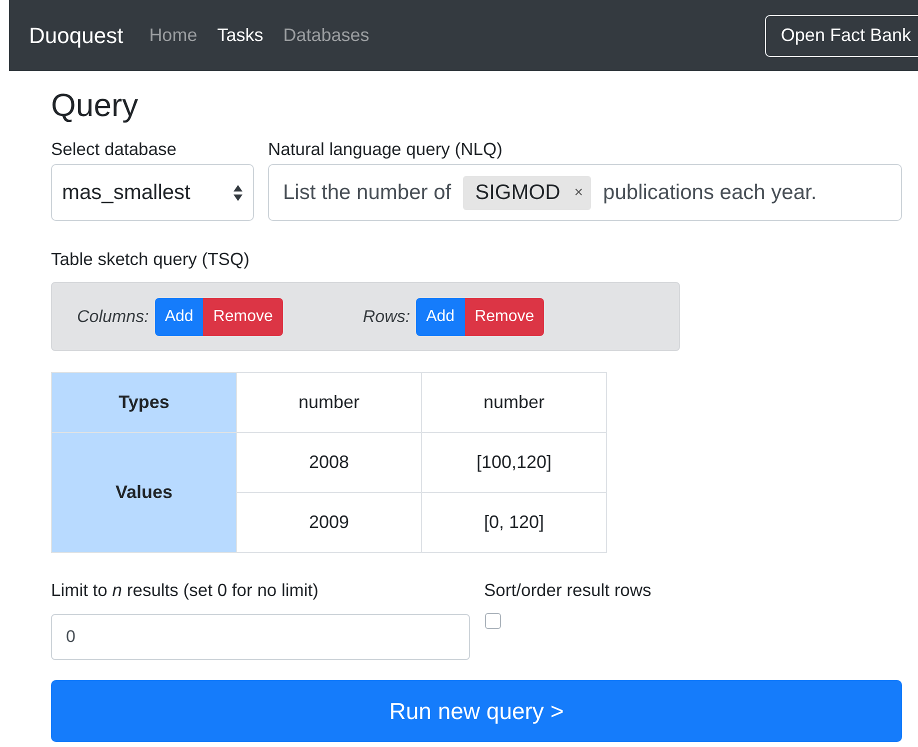 The height and width of the screenshot is (747, 918). Describe the element at coordinates (710, 192) in the screenshot. I see `query-text: publications each year.` at that location.